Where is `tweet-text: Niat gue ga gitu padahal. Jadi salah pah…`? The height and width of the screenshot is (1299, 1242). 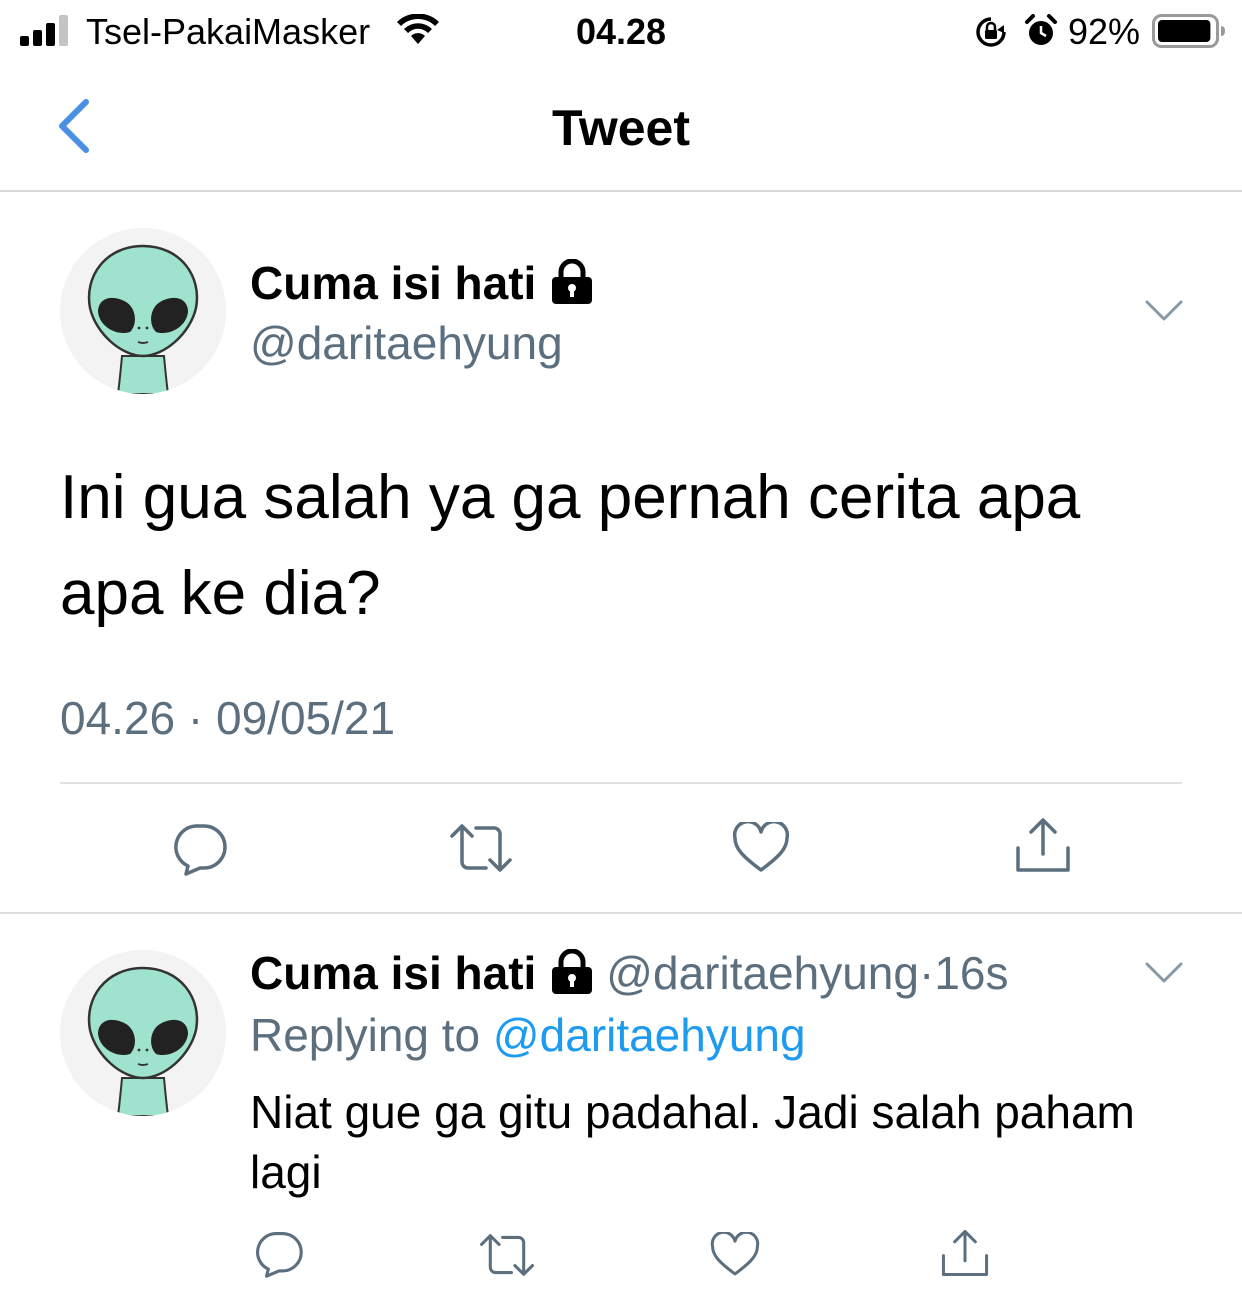
tweet-text: Niat gue ga gitu padahal. Jadi salah pah… is located at coordinates (692, 1142).